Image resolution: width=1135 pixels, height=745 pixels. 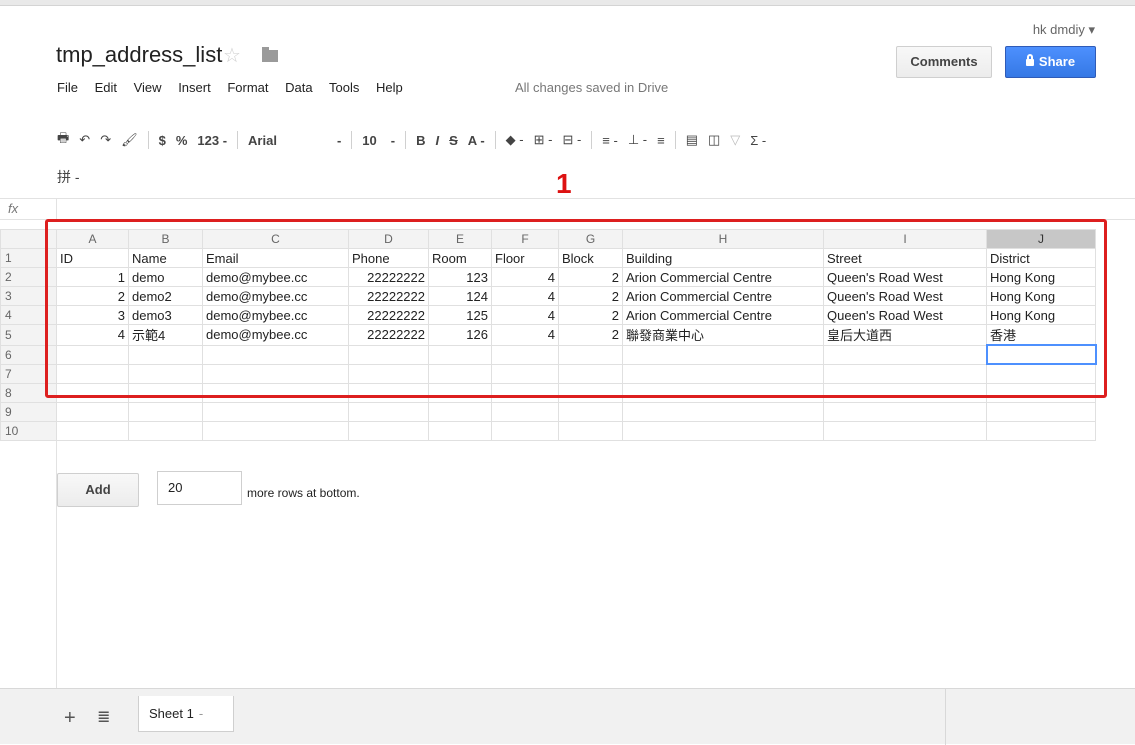 What do you see at coordinates (103, 717) in the screenshot?
I see `sheet-list-icon: ≣` at bounding box center [103, 717].